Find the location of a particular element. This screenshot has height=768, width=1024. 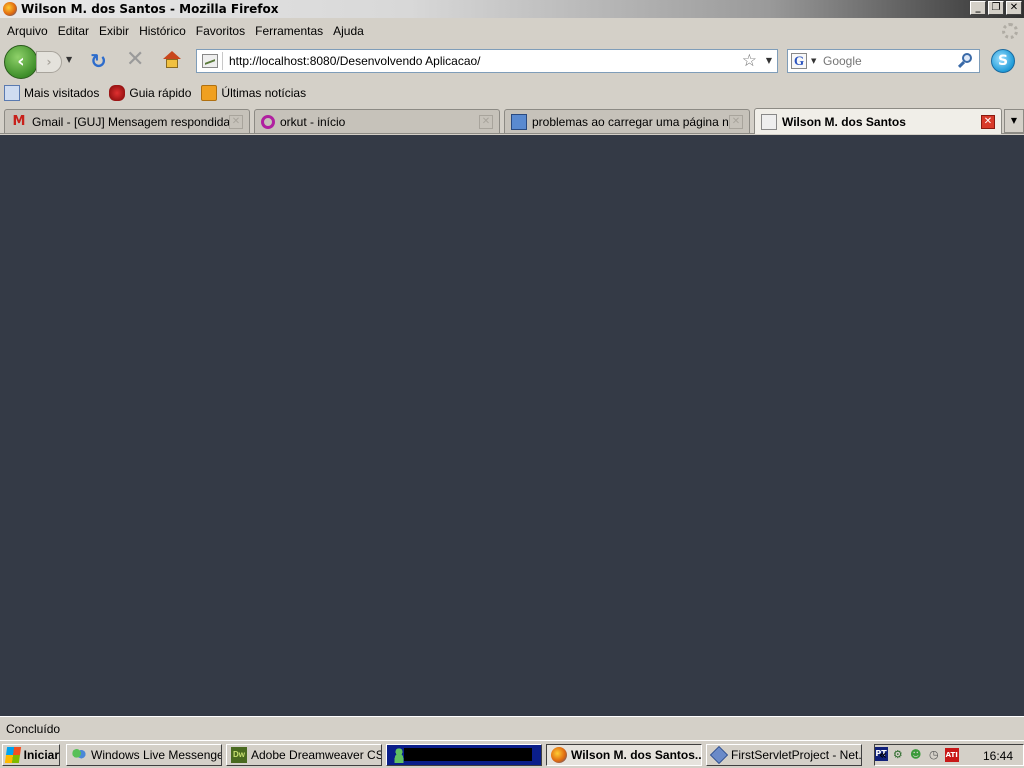

network-icon: ⚙ is located at coordinates (898, 755).